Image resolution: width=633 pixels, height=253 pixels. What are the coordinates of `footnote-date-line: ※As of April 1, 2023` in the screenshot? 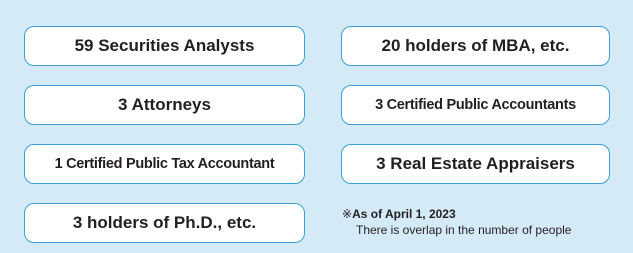 It's located at (456, 214).